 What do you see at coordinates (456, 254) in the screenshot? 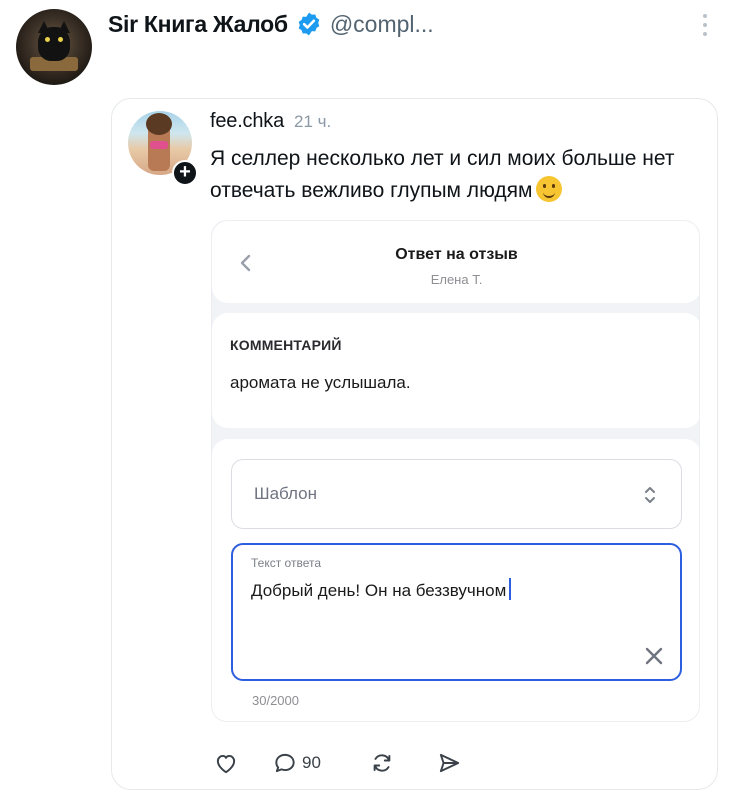
I see `review-reply-title: Ответ на отзыв` at bounding box center [456, 254].